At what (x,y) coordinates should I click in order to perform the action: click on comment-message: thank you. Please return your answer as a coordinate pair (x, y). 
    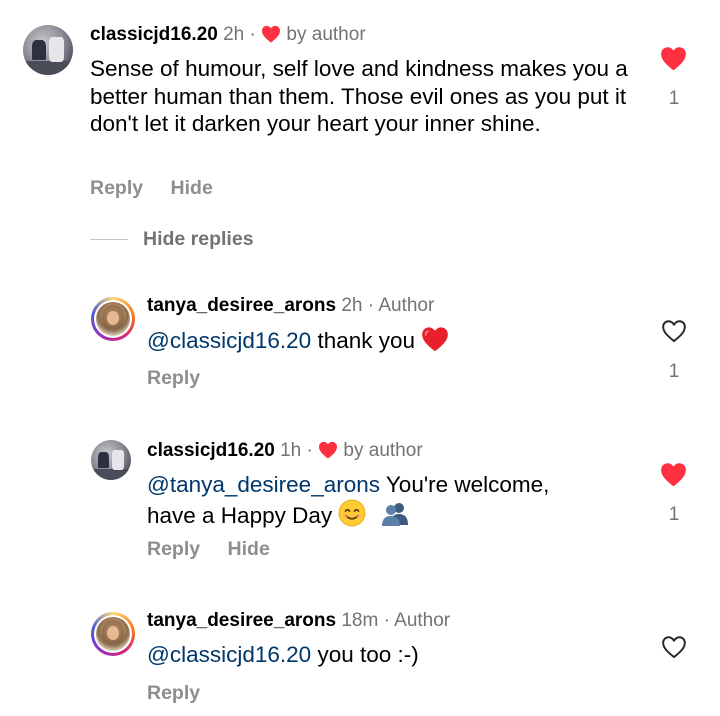
    Looking at the image, I should click on (366, 340).